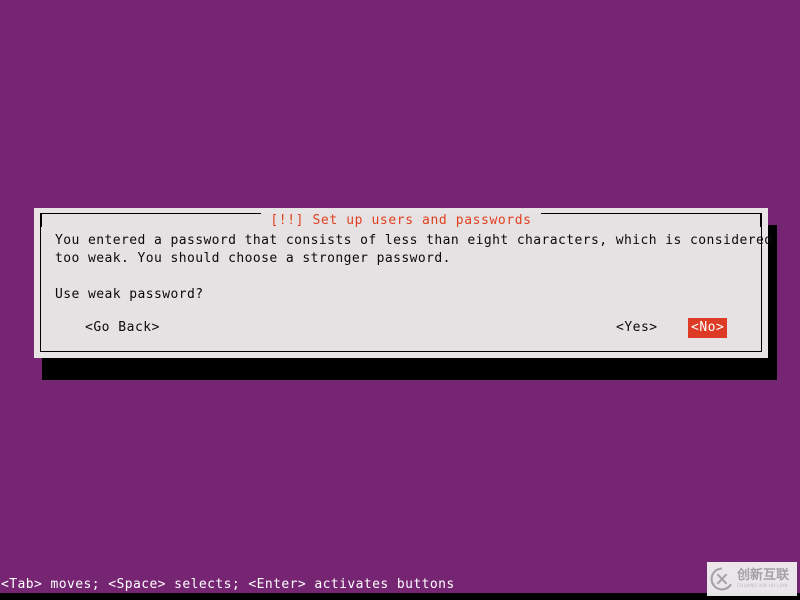 Image resolution: width=800 pixels, height=600 pixels. I want to click on dialog-shadow-right, so click(772, 302).